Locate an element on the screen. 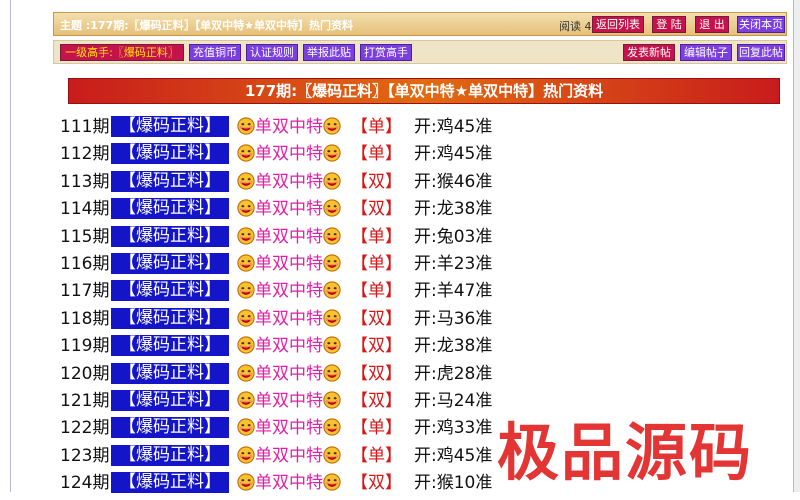 The height and width of the screenshot is (500, 800). prediction-row: 116期: 【爆码正料】 单双中特 【单】 开:羊23准 is located at coordinates (420, 264).